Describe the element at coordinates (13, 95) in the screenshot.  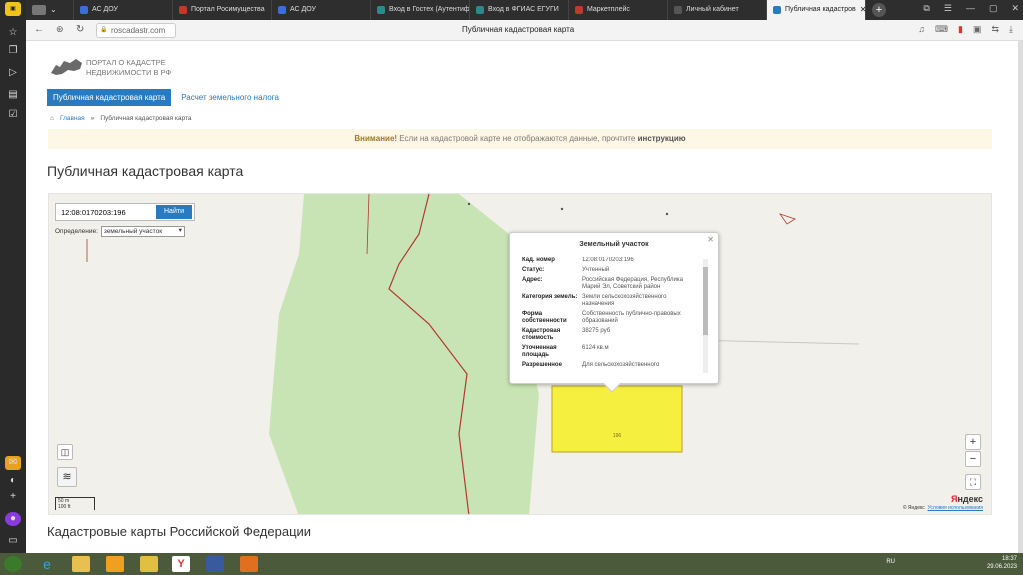
I see `notes-icon: ▤` at that location.